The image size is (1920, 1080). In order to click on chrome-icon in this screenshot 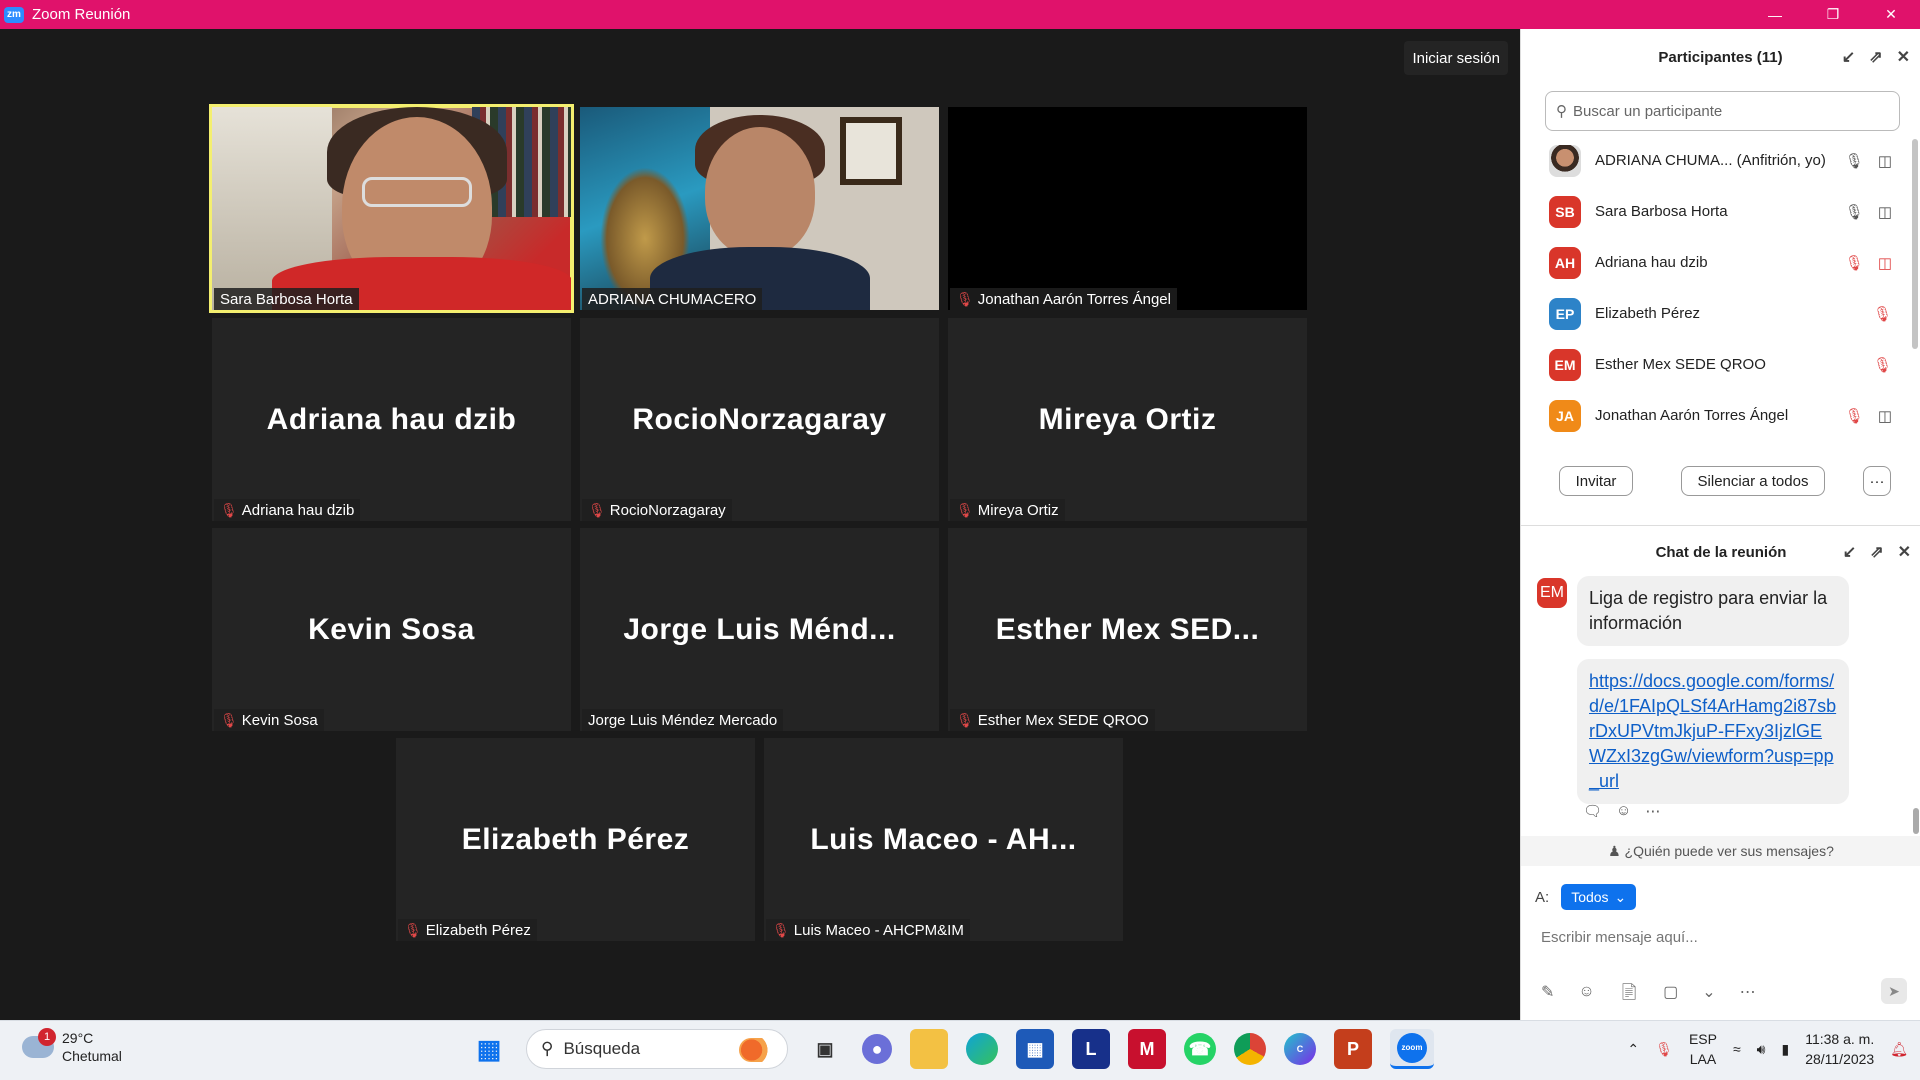, I will do `click(1250, 1049)`.